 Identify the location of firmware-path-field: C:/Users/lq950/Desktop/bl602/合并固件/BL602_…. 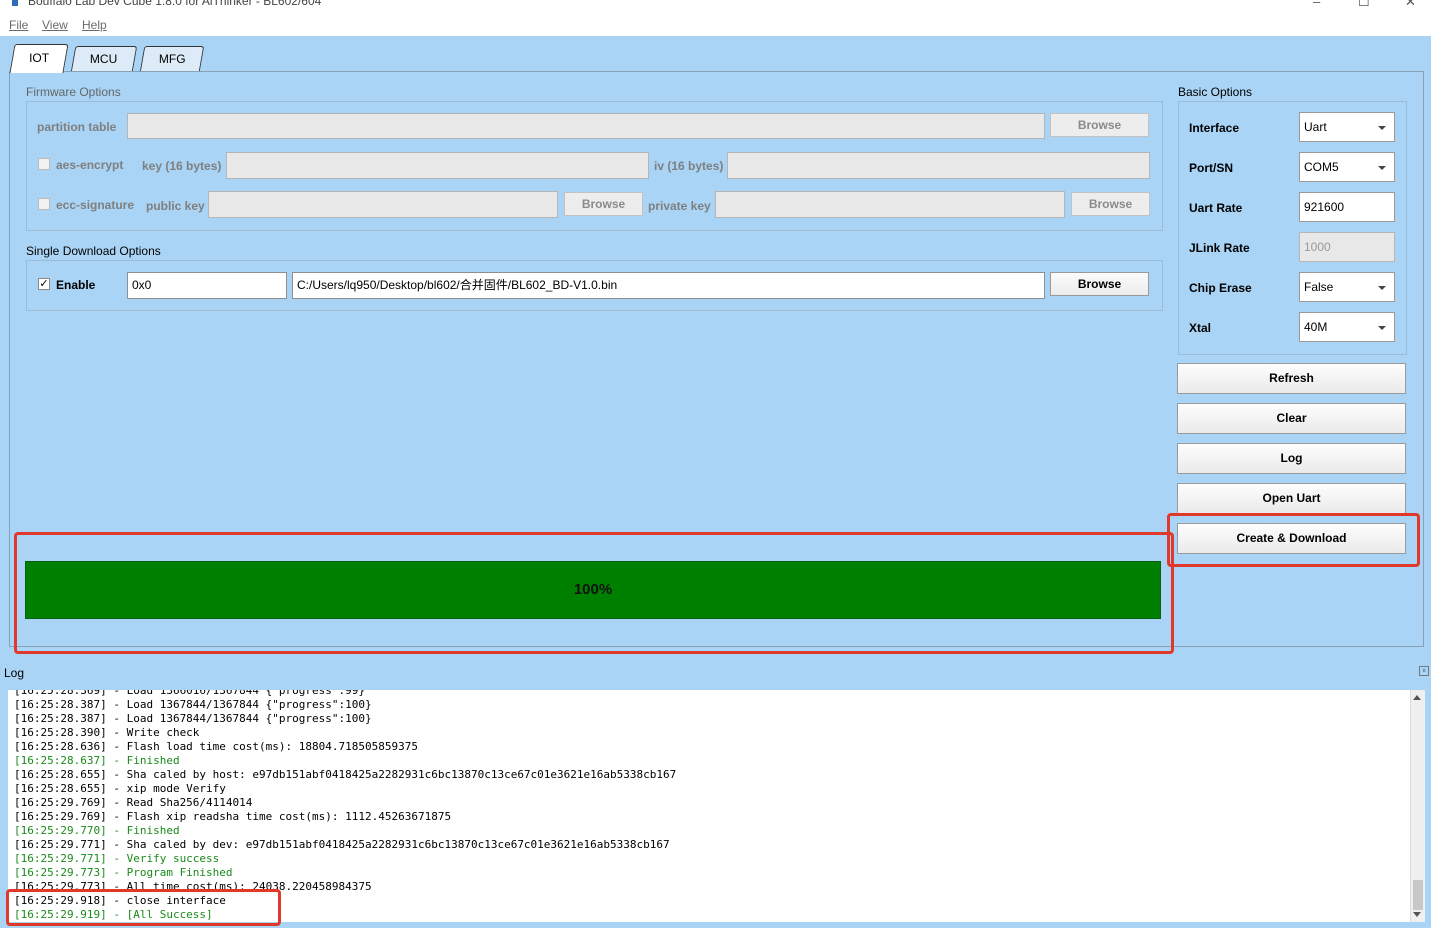
(668, 285).